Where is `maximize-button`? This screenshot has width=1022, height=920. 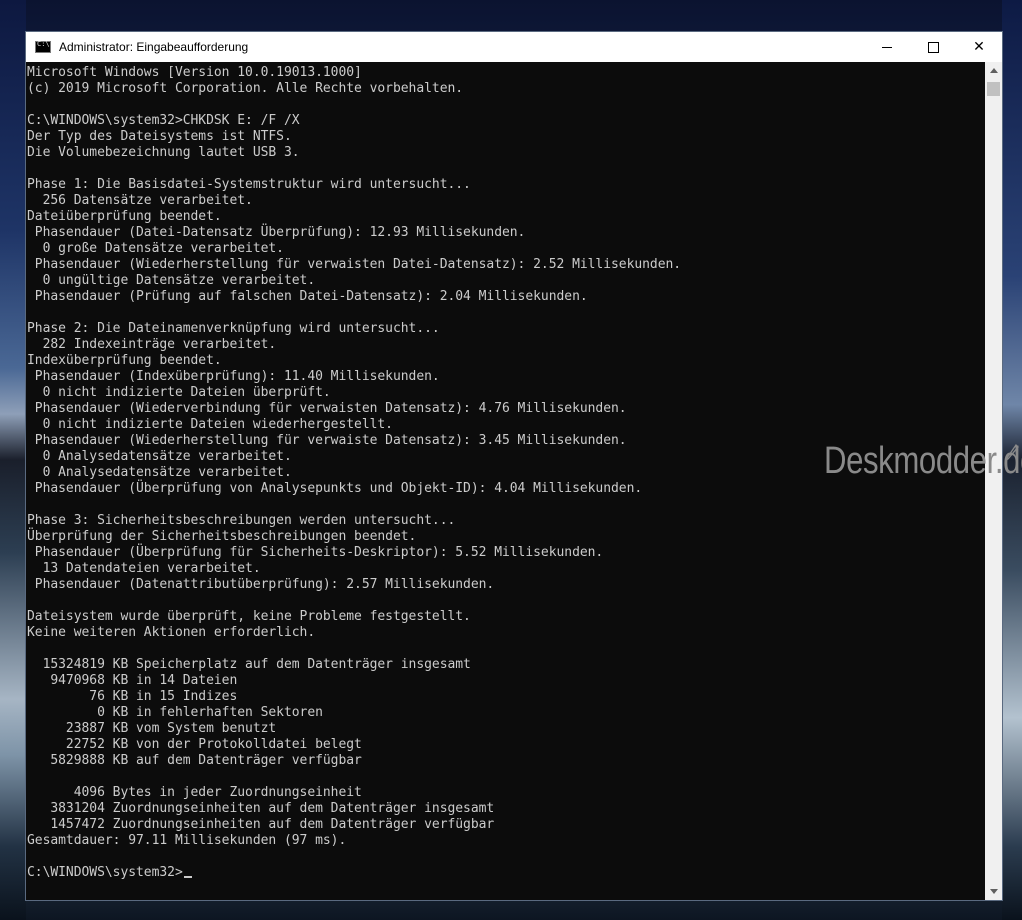
maximize-button is located at coordinates (933, 47).